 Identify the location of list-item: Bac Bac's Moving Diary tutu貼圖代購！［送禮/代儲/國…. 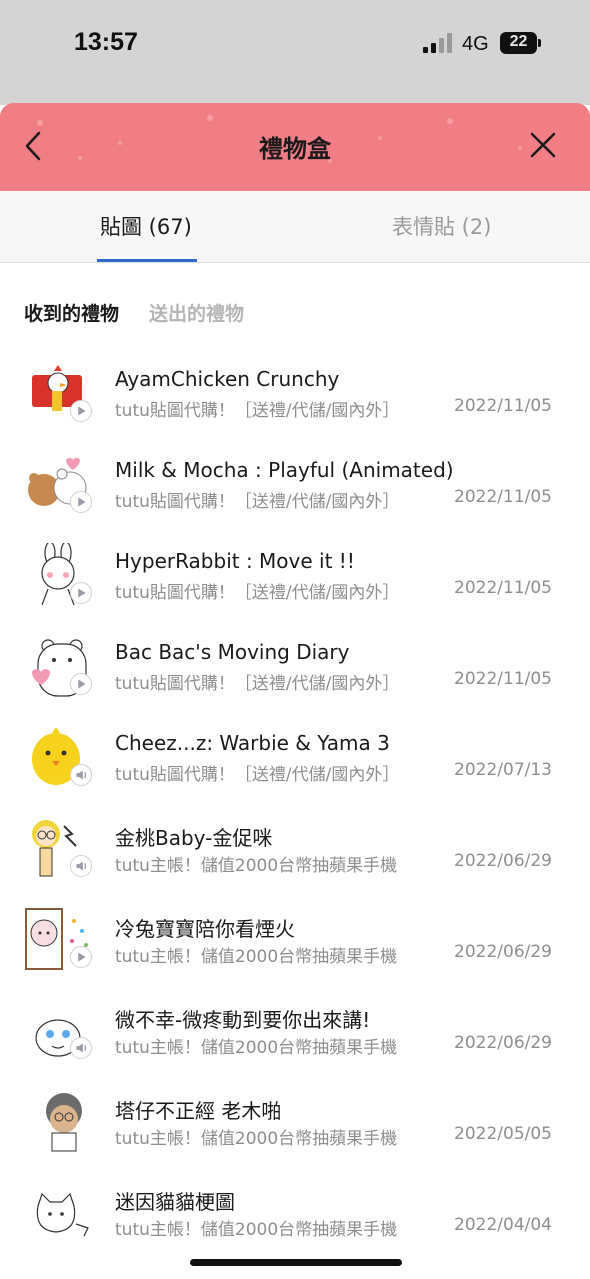
(295, 663).